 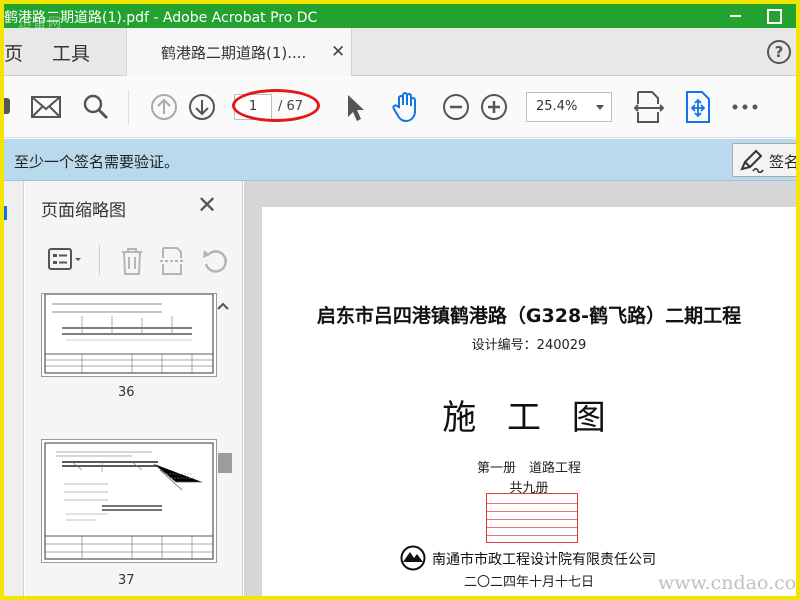 What do you see at coordinates (400, 160) in the screenshot?
I see `signature-notification-bar: 至少一个签名需要验证。 签名` at bounding box center [400, 160].